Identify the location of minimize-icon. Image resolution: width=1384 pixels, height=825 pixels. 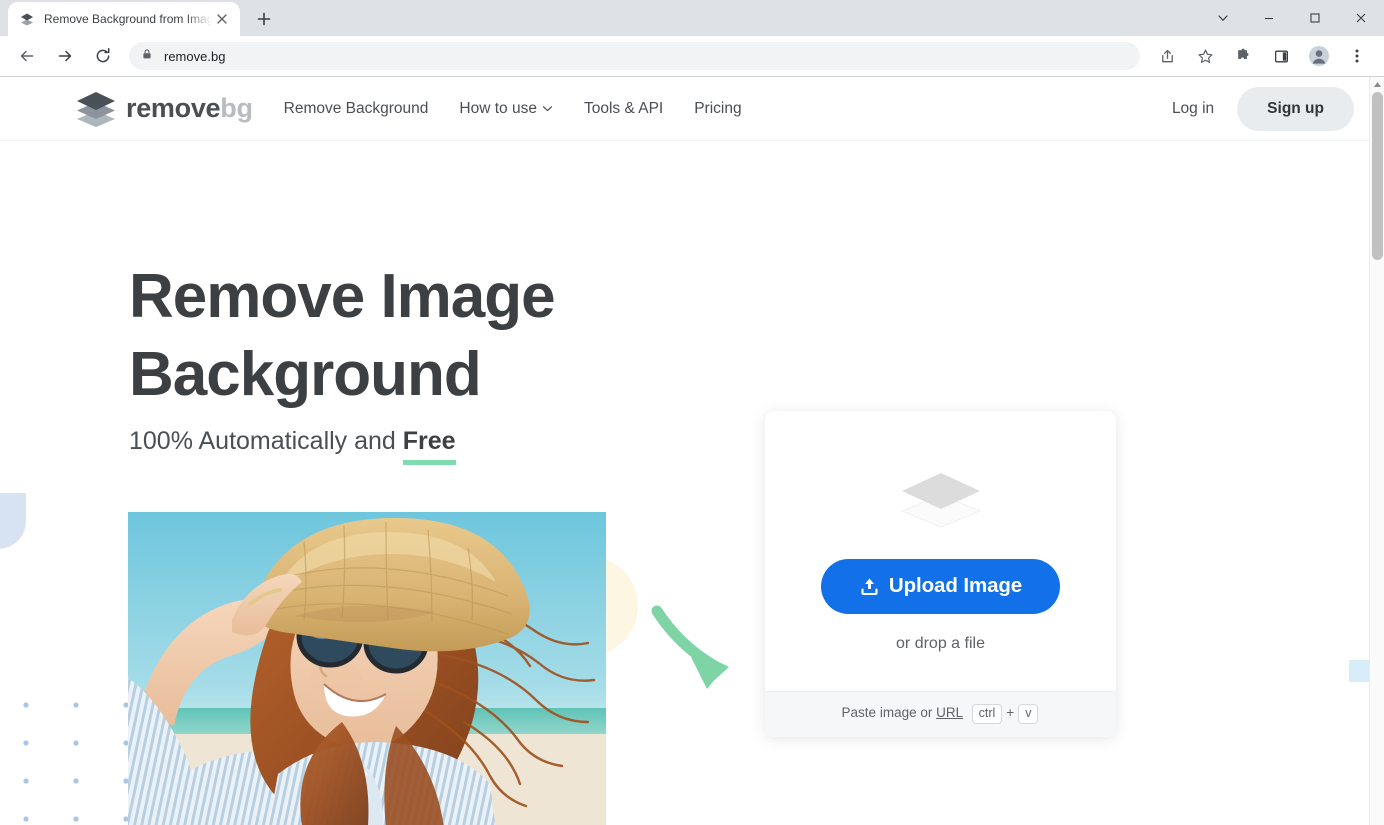
(1269, 18).